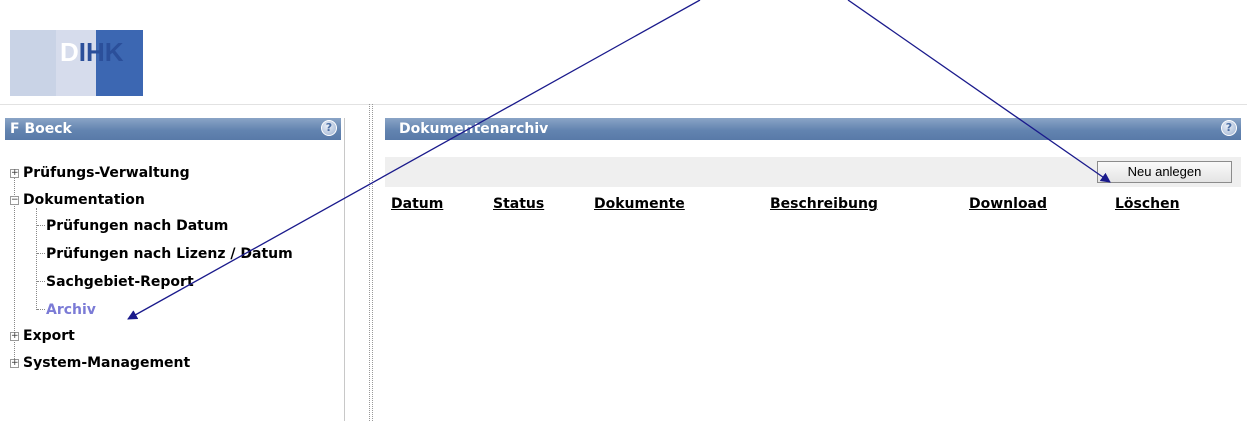 The width and height of the screenshot is (1247, 421). I want to click on column-header-status: Status, so click(518, 204).